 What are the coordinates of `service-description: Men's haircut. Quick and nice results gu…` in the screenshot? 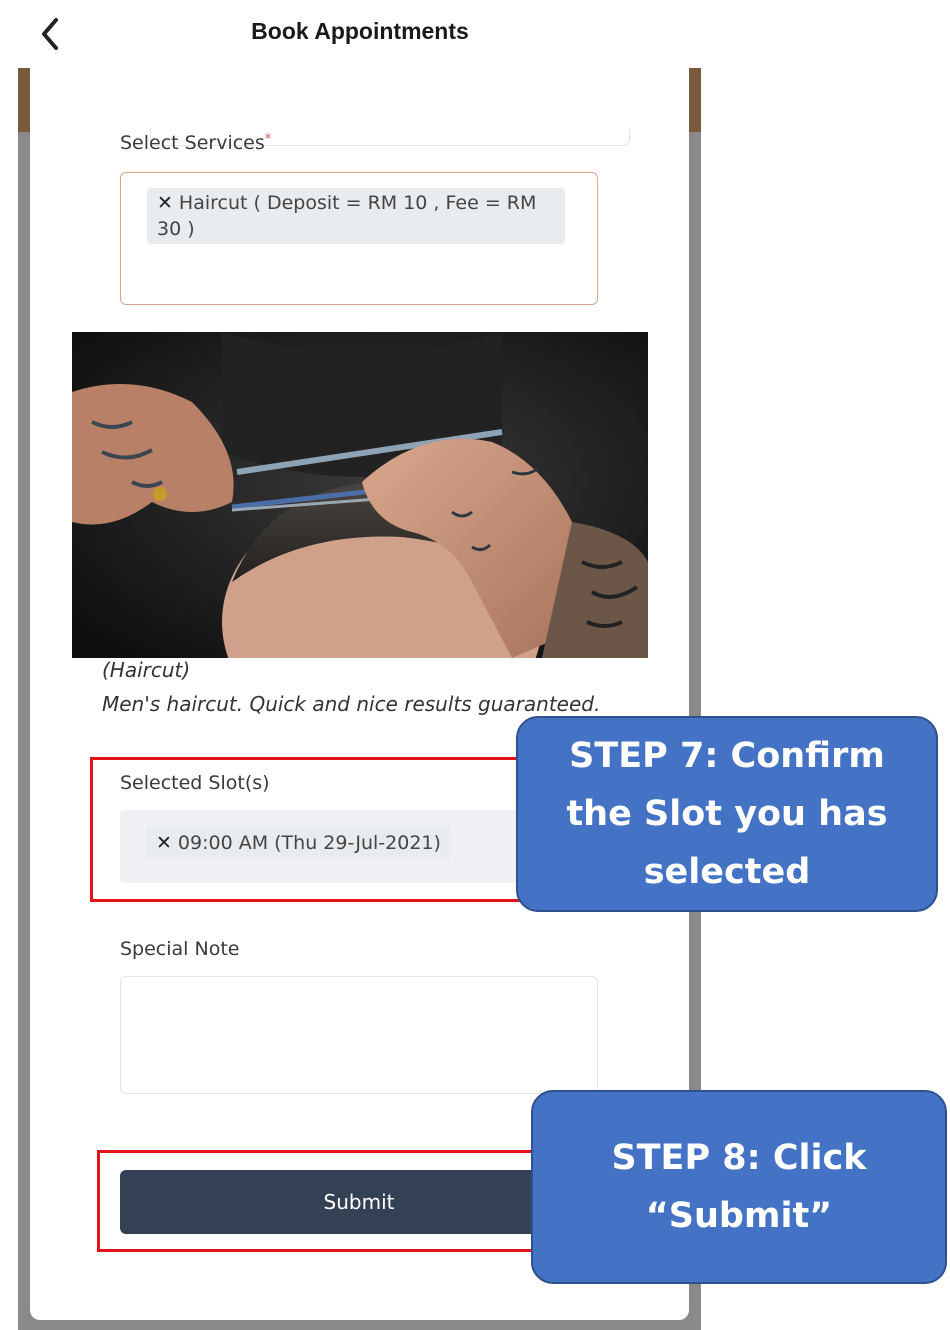 It's located at (351, 704).